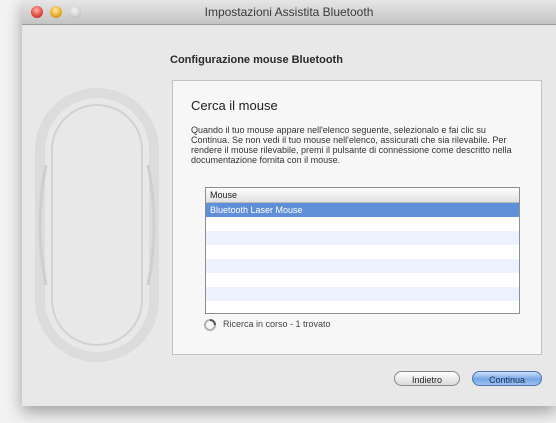 The image size is (556, 423). Describe the element at coordinates (362, 210) in the screenshot. I see `list-item: Bluetooth Laser Mouse` at that location.